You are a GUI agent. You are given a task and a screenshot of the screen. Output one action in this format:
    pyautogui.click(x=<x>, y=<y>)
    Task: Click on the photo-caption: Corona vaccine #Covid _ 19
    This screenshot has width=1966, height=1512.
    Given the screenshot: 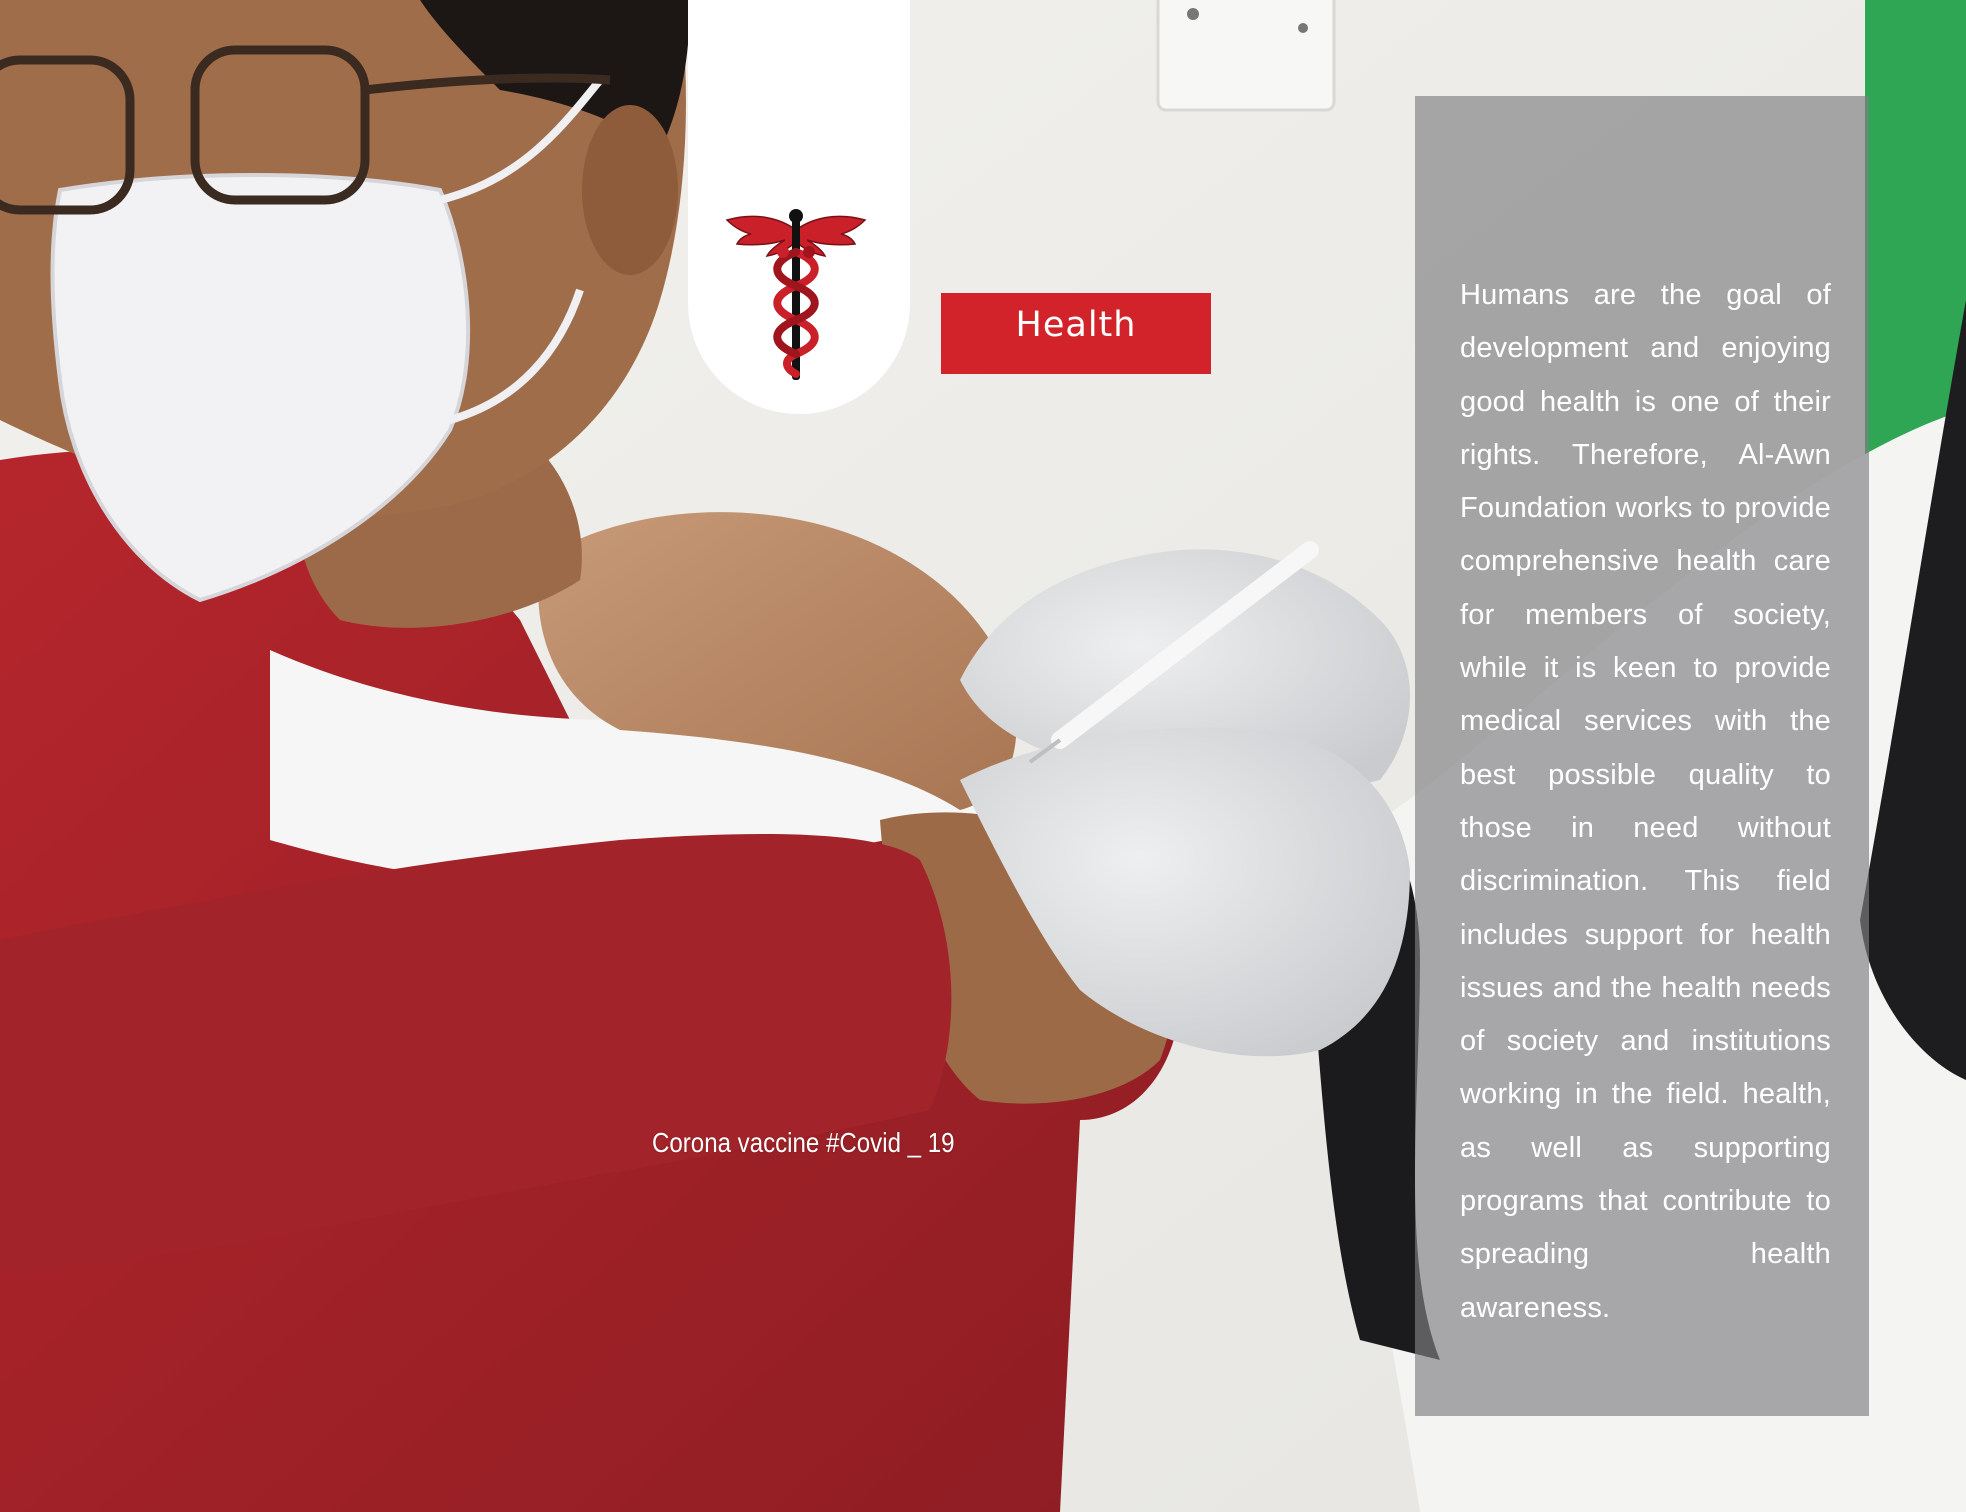 What is the action you would take?
    pyautogui.click(x=803, y=1142)
    